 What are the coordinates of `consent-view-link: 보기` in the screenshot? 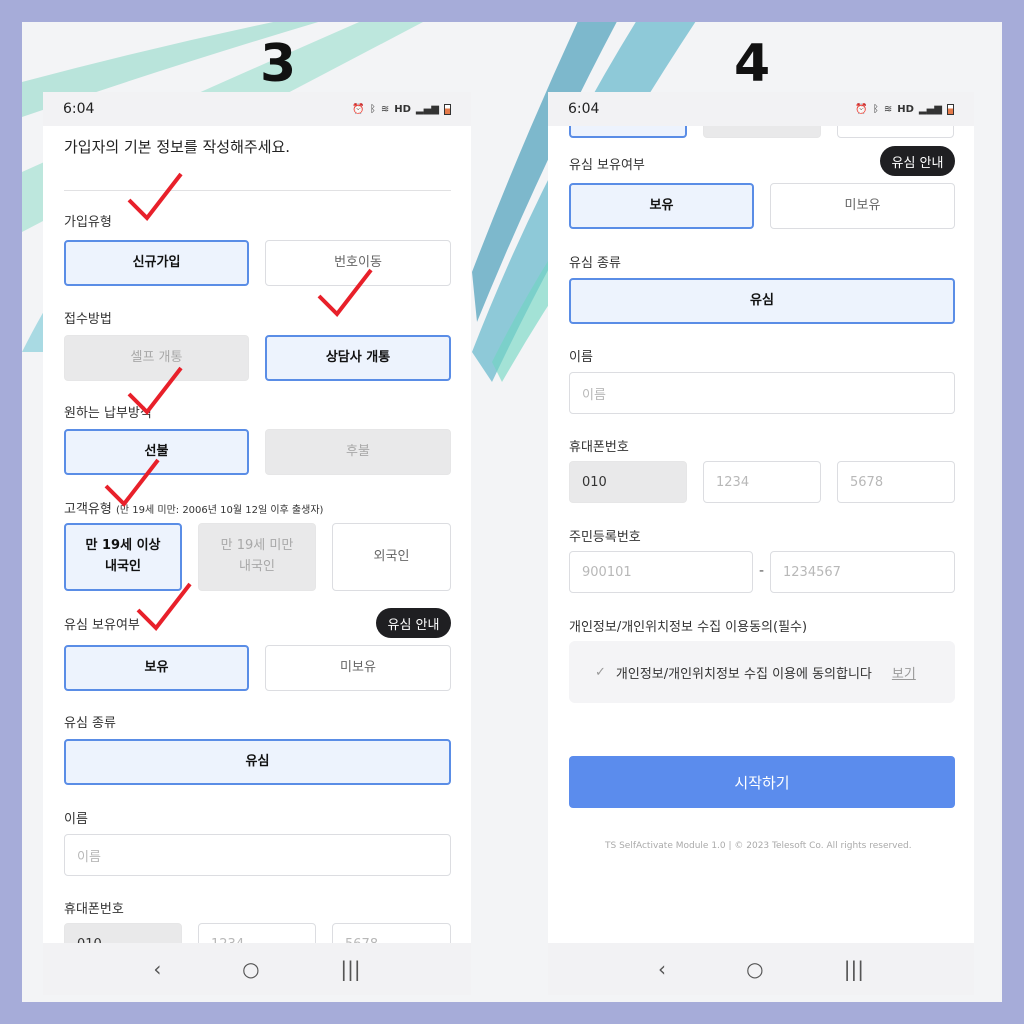 It's located at (904, 672).